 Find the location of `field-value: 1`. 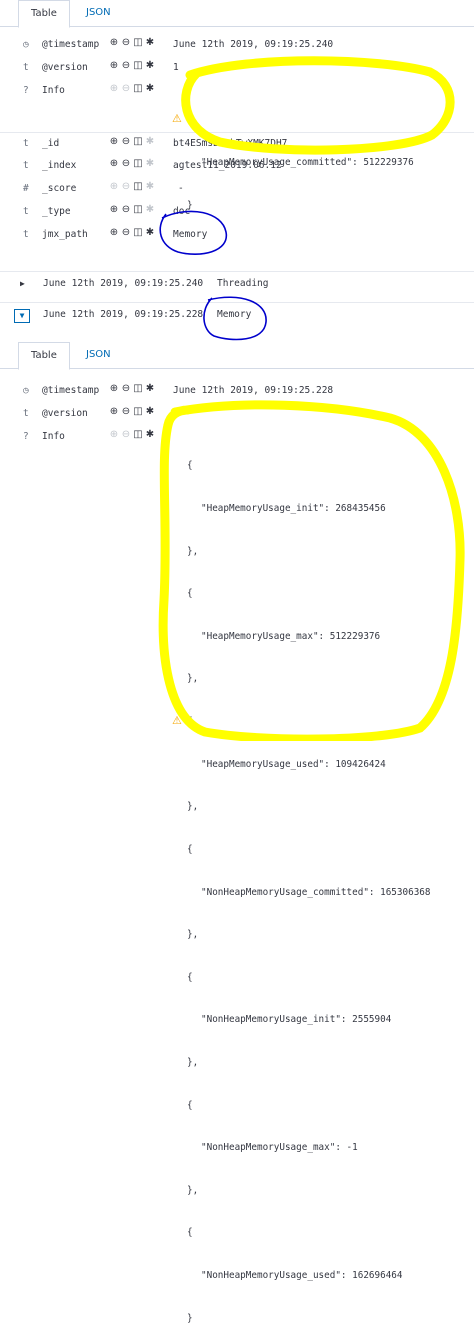

field-value: 1 is located at coordinates (176, 413).